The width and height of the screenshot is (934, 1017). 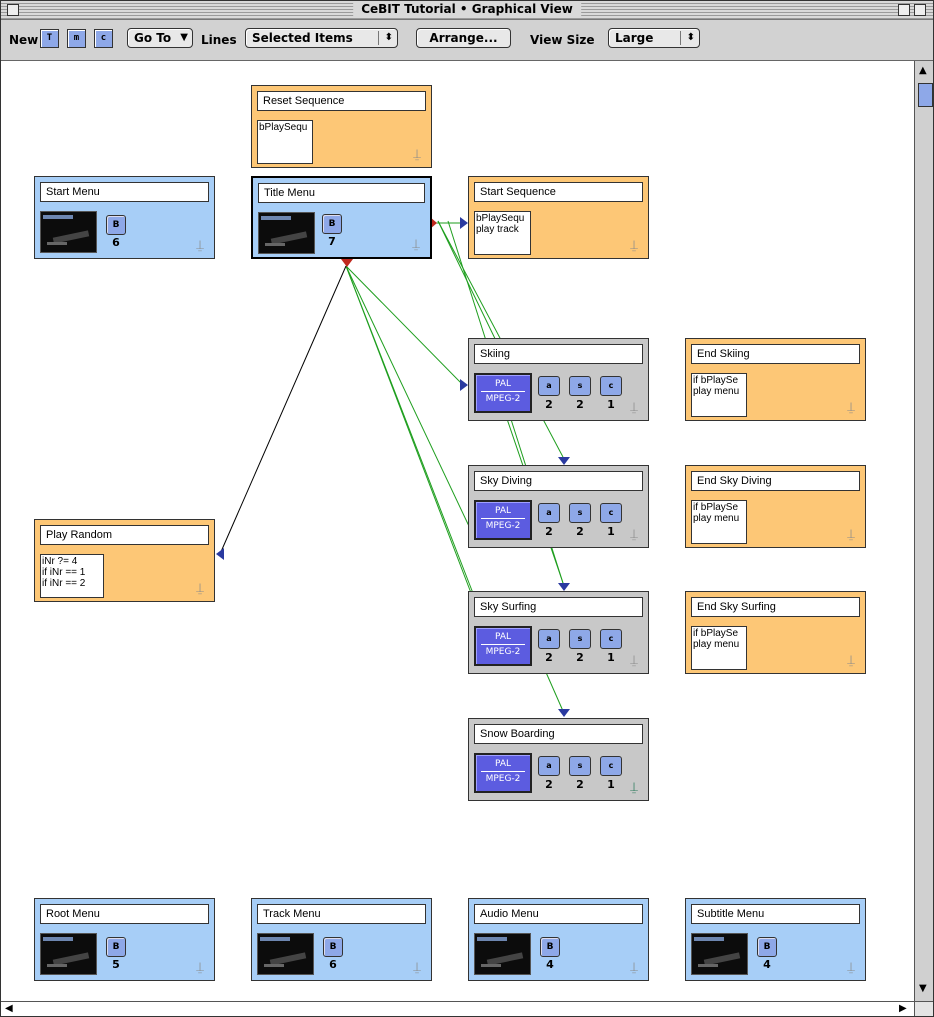 I want to click on node-snow-boarding: Snow Boarding PAL MPEG-2 a s c 2 2 1 ⍊, so click(x=558, y=759).